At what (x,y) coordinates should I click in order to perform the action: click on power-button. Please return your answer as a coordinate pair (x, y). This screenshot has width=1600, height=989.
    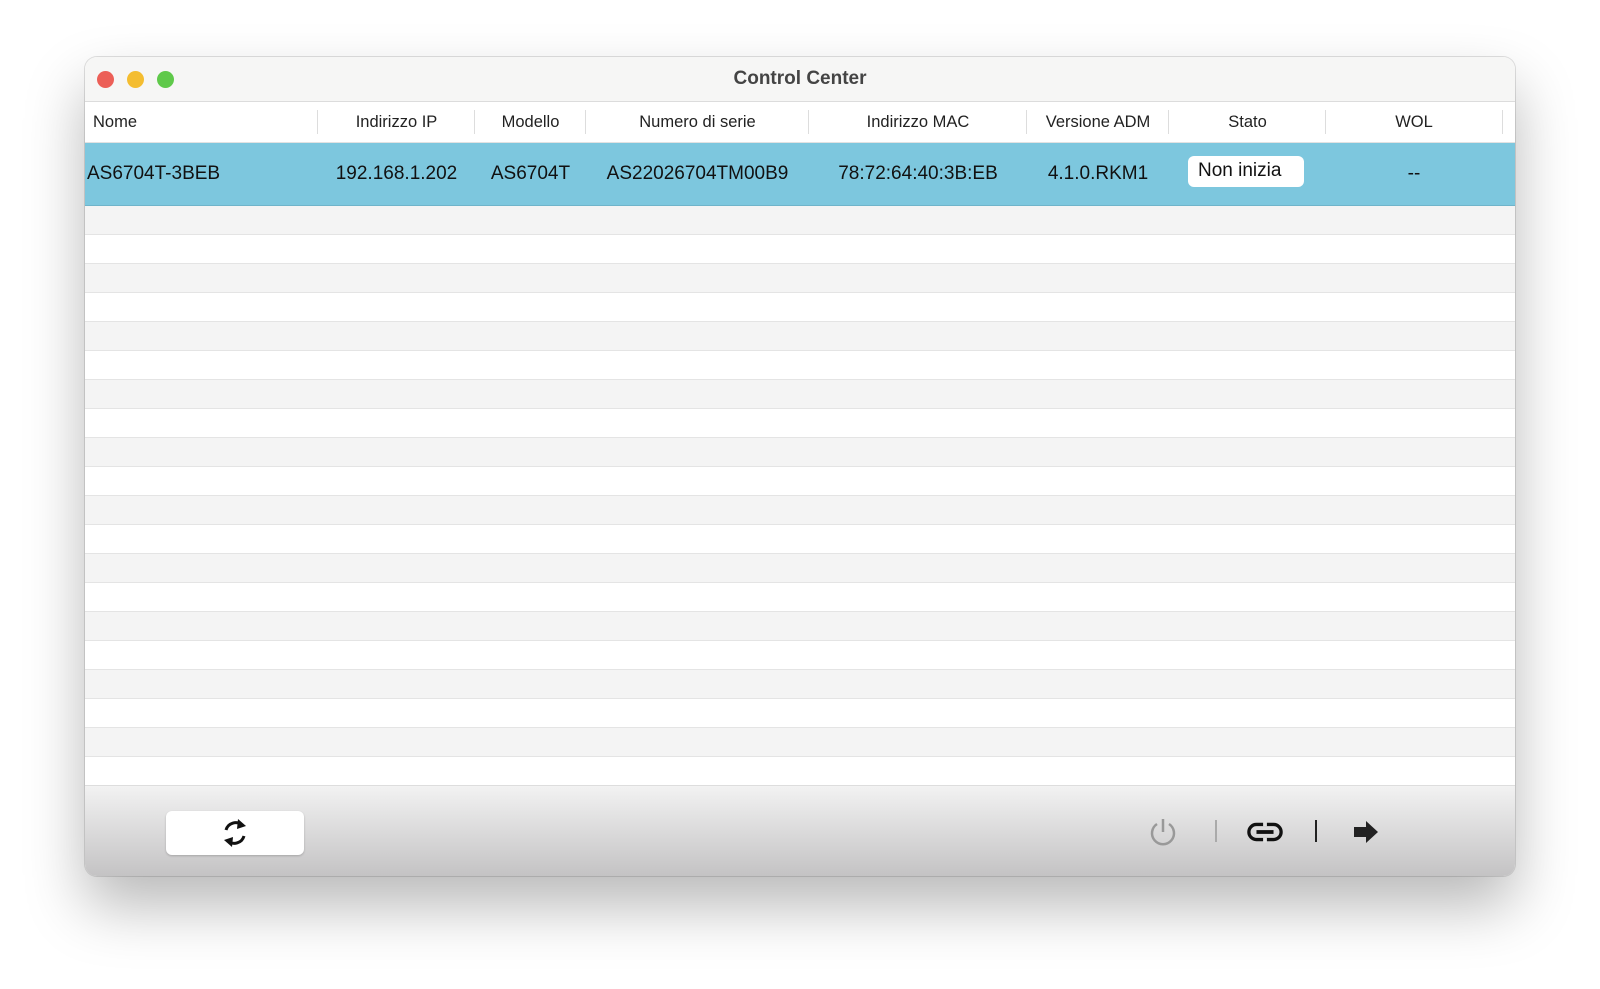
    Looking at the image, I should click on (1163, 832).